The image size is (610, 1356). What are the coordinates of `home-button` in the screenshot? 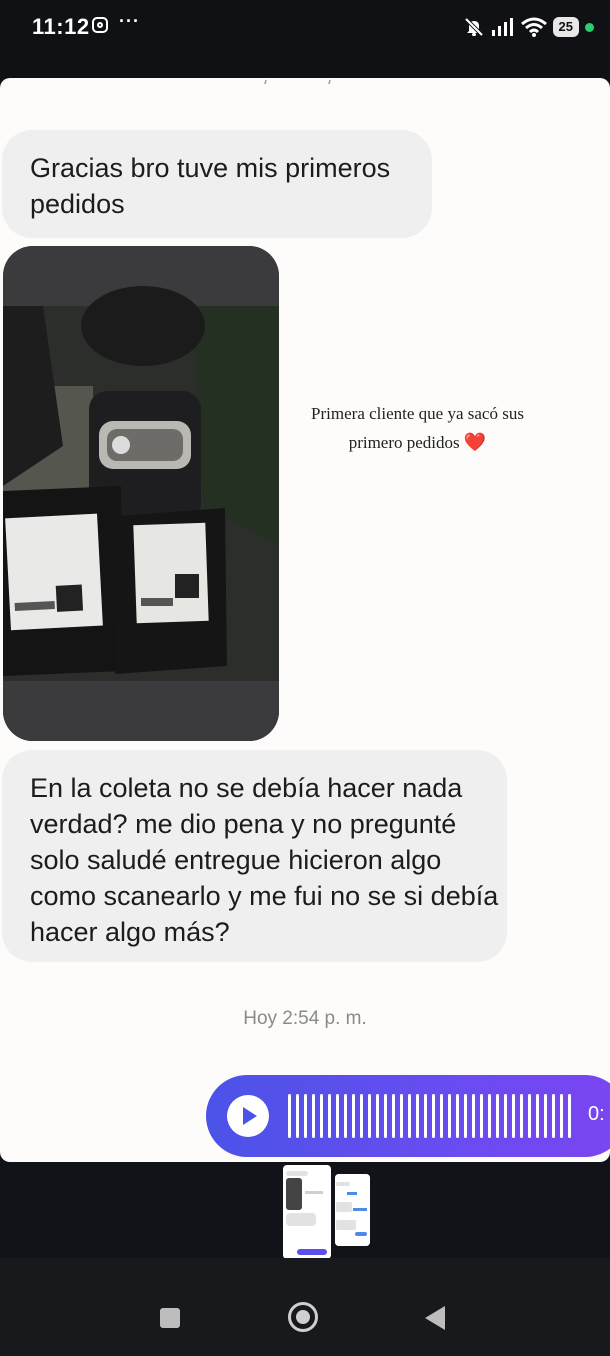 It's located at (303, 1317).